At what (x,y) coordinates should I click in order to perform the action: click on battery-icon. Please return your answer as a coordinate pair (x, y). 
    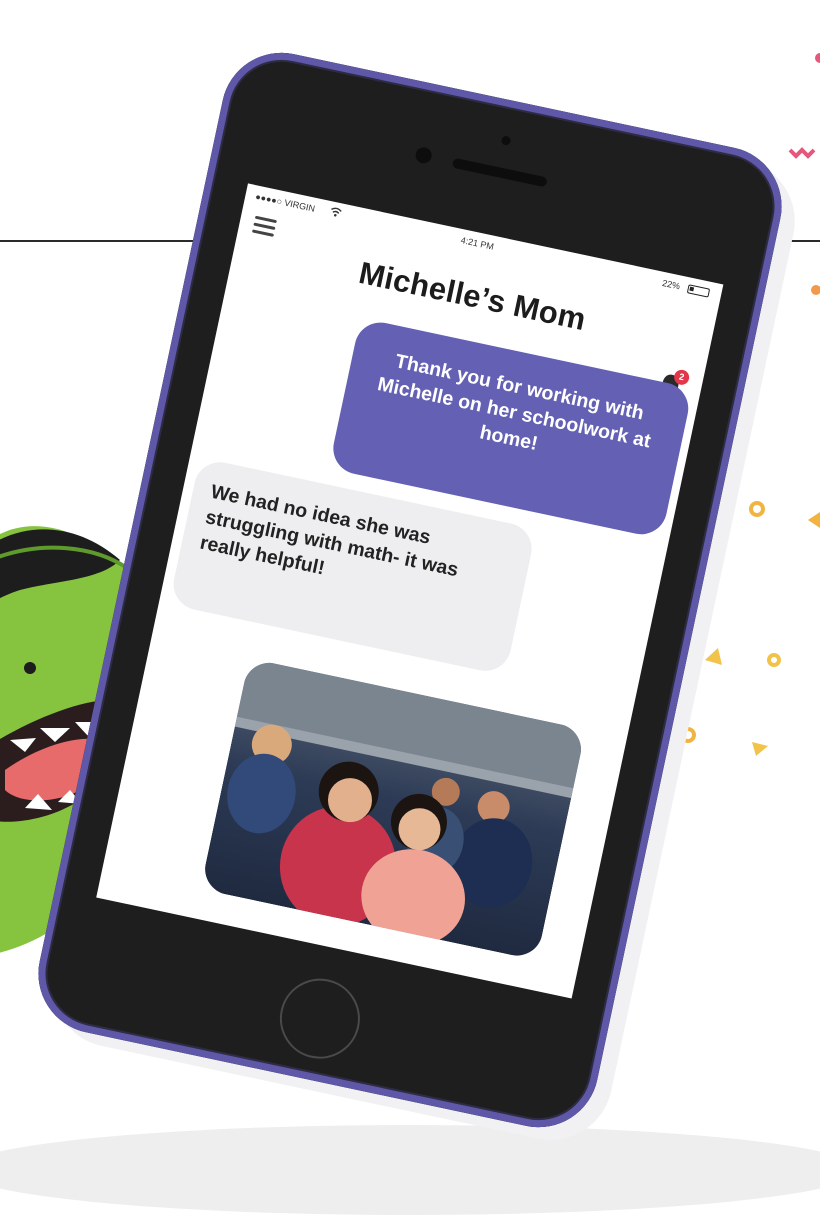
    Looking at the image, I should click on (698, 291).